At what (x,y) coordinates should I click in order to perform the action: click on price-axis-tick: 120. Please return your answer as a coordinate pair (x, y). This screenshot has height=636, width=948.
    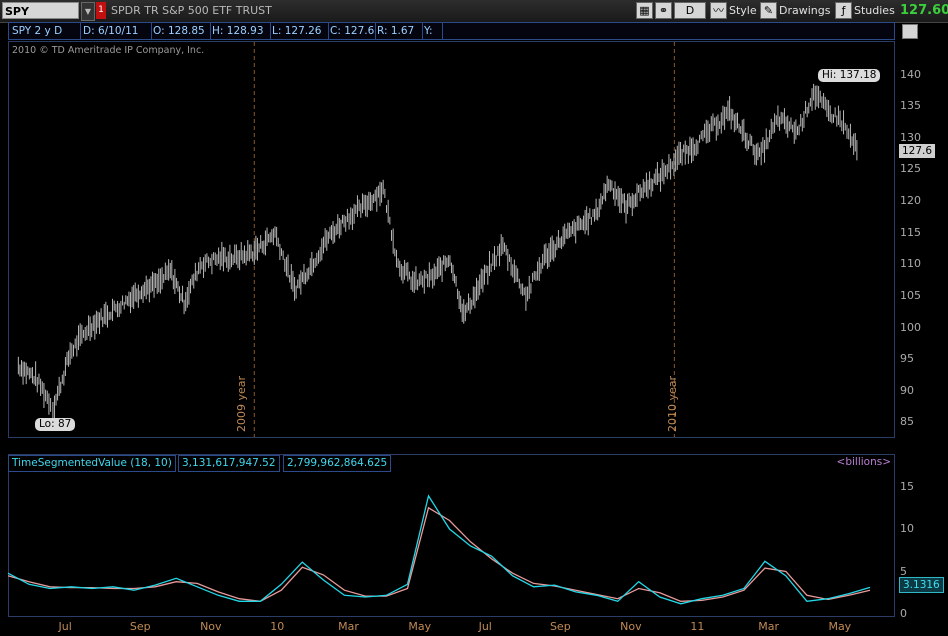
    Looking at the image, I should click on (910, 201).